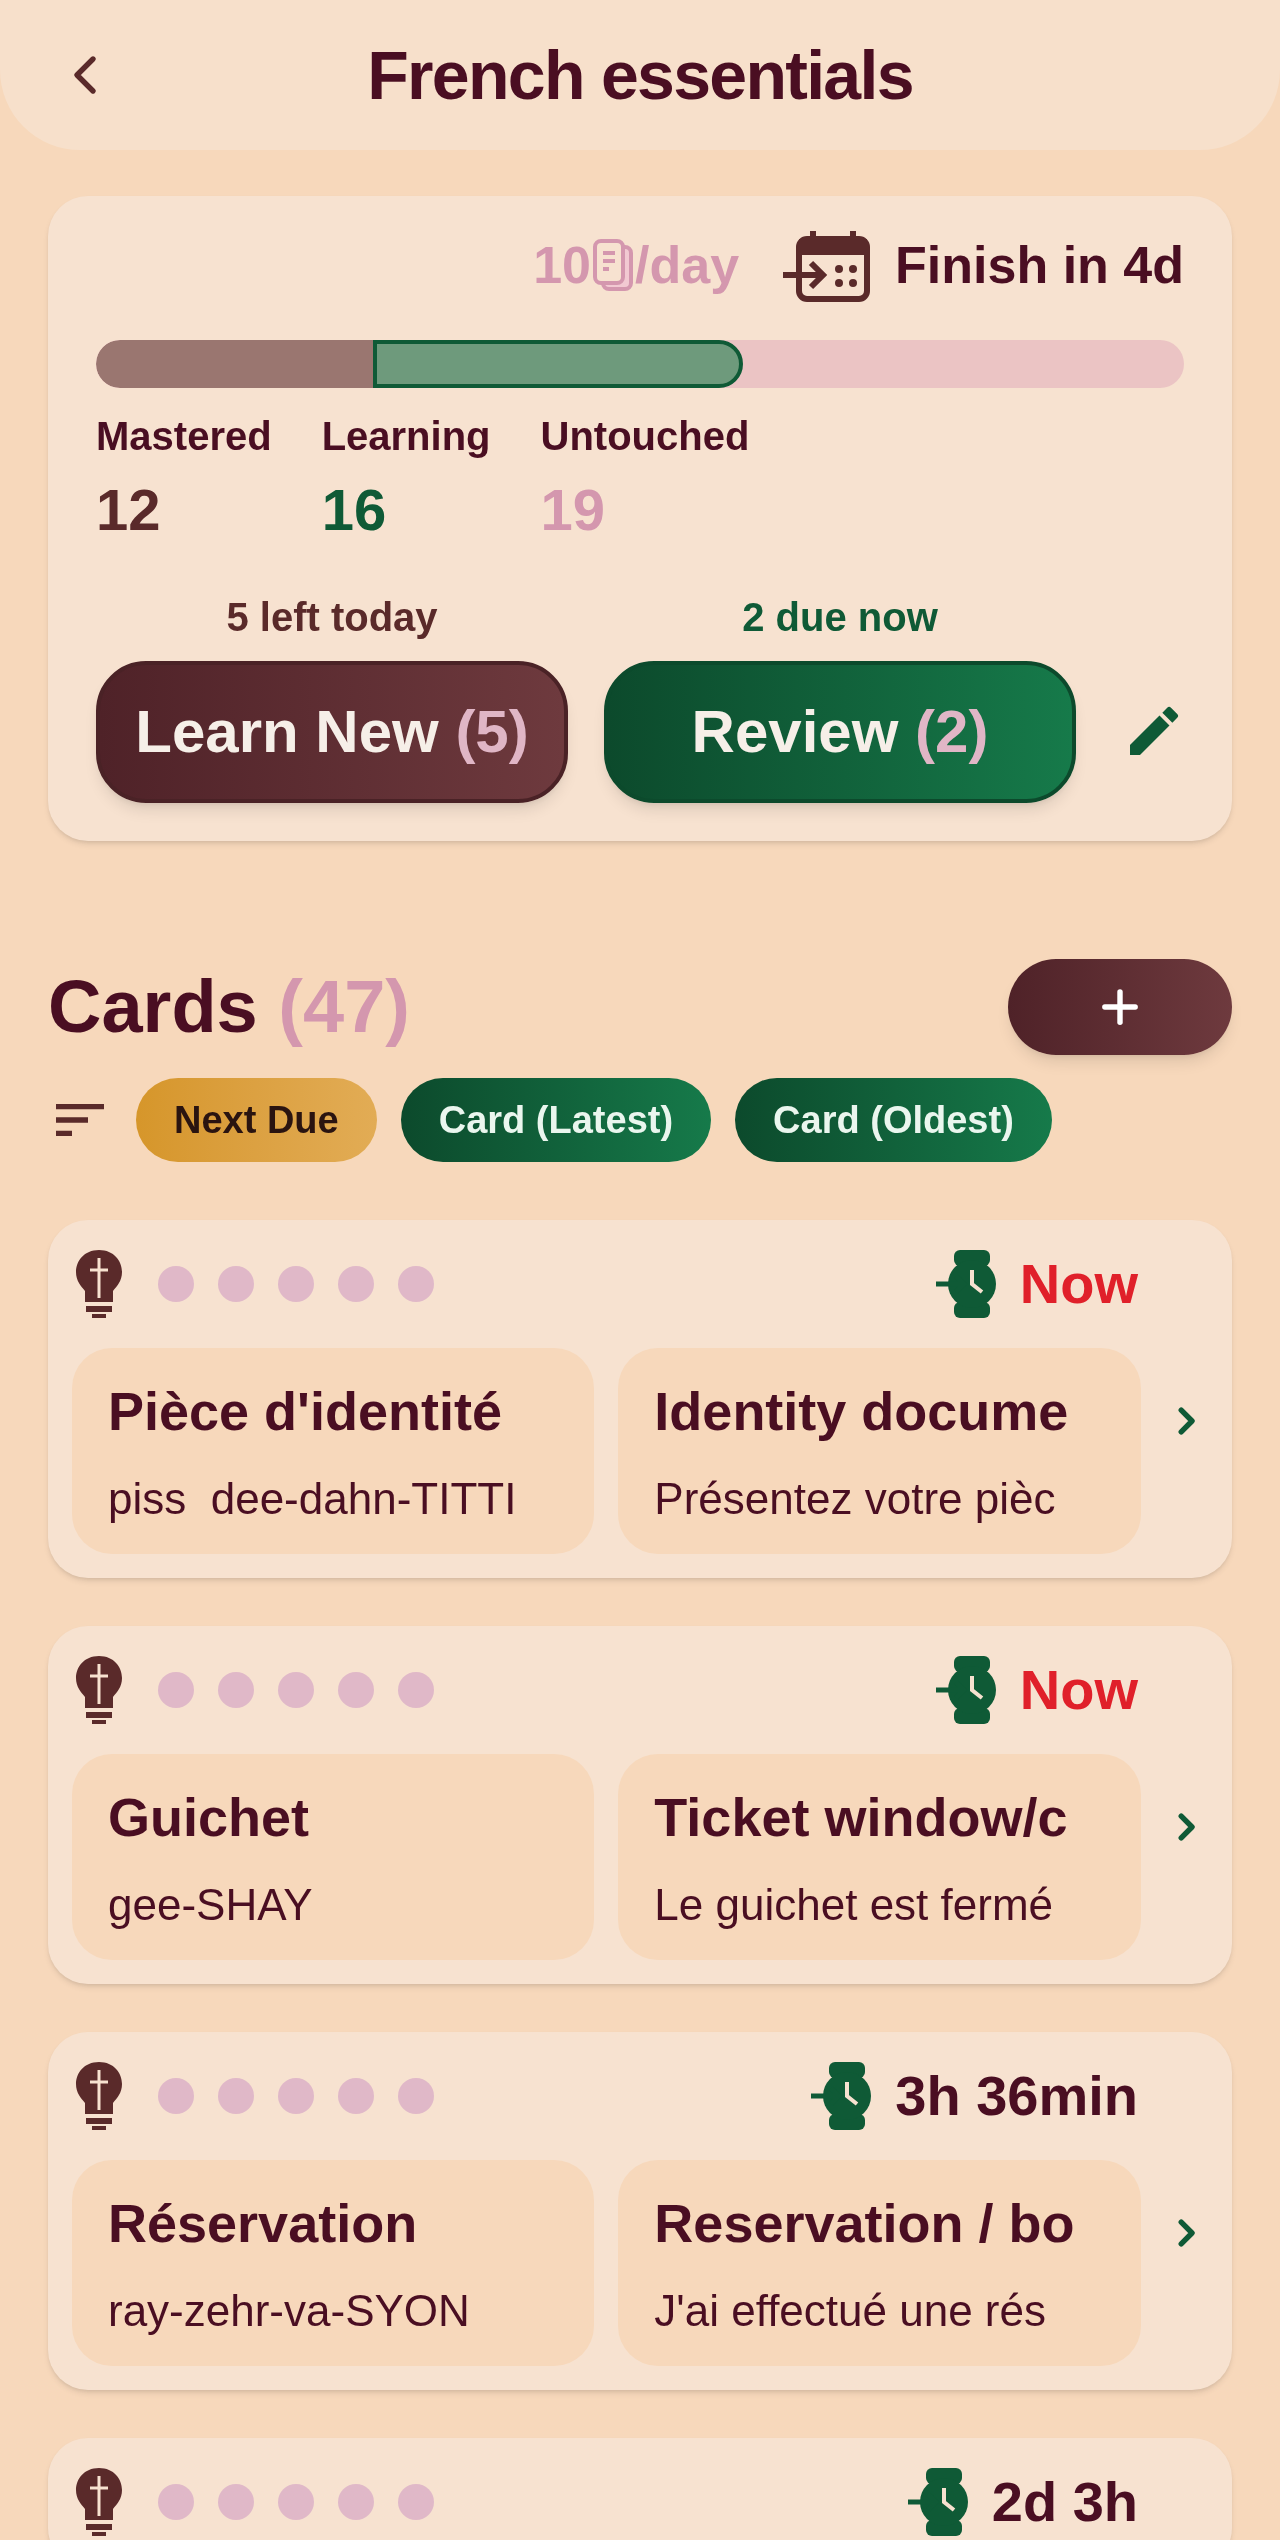 This screenshot has height=2540, width=1280. I want to click on stat-label: Learning, so click(406, 436).